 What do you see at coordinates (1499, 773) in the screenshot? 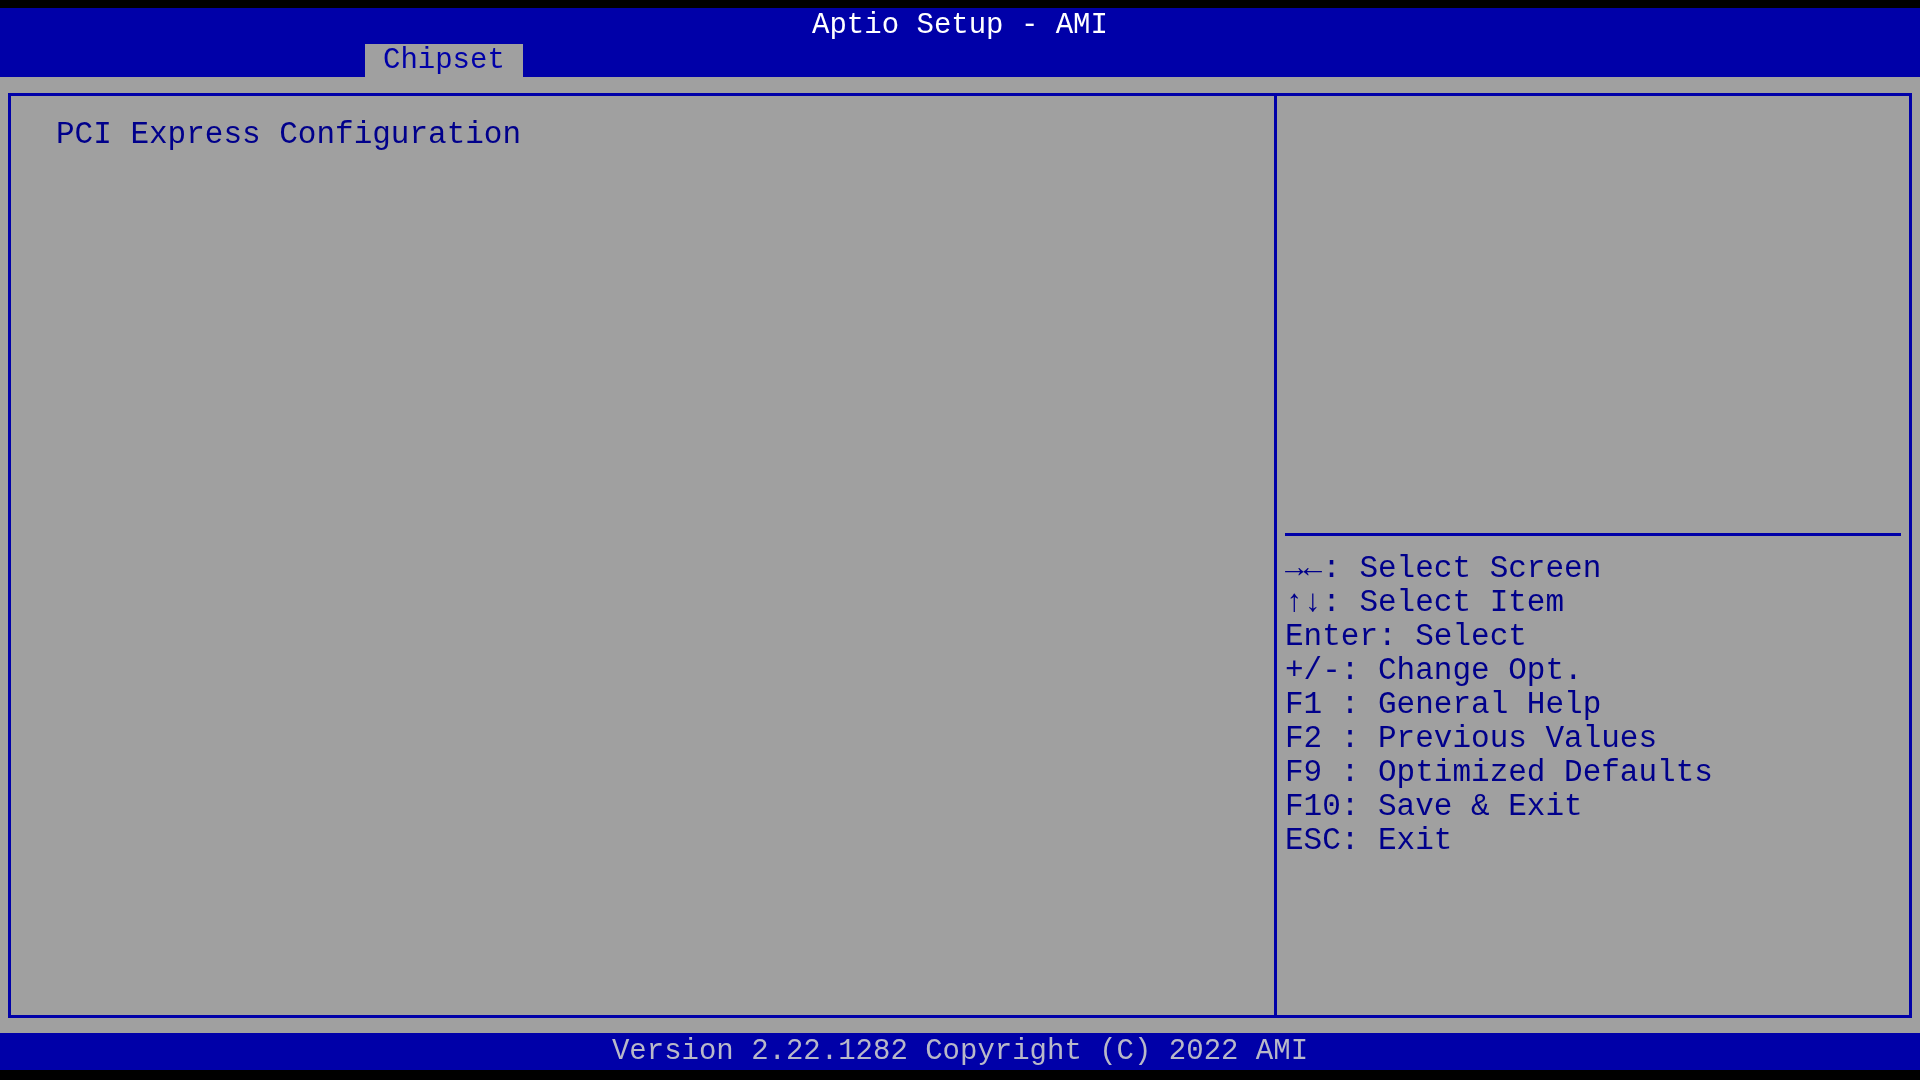
I see `help-line: F9 : Optimized Defaults` at bounding box center [1499, 773].